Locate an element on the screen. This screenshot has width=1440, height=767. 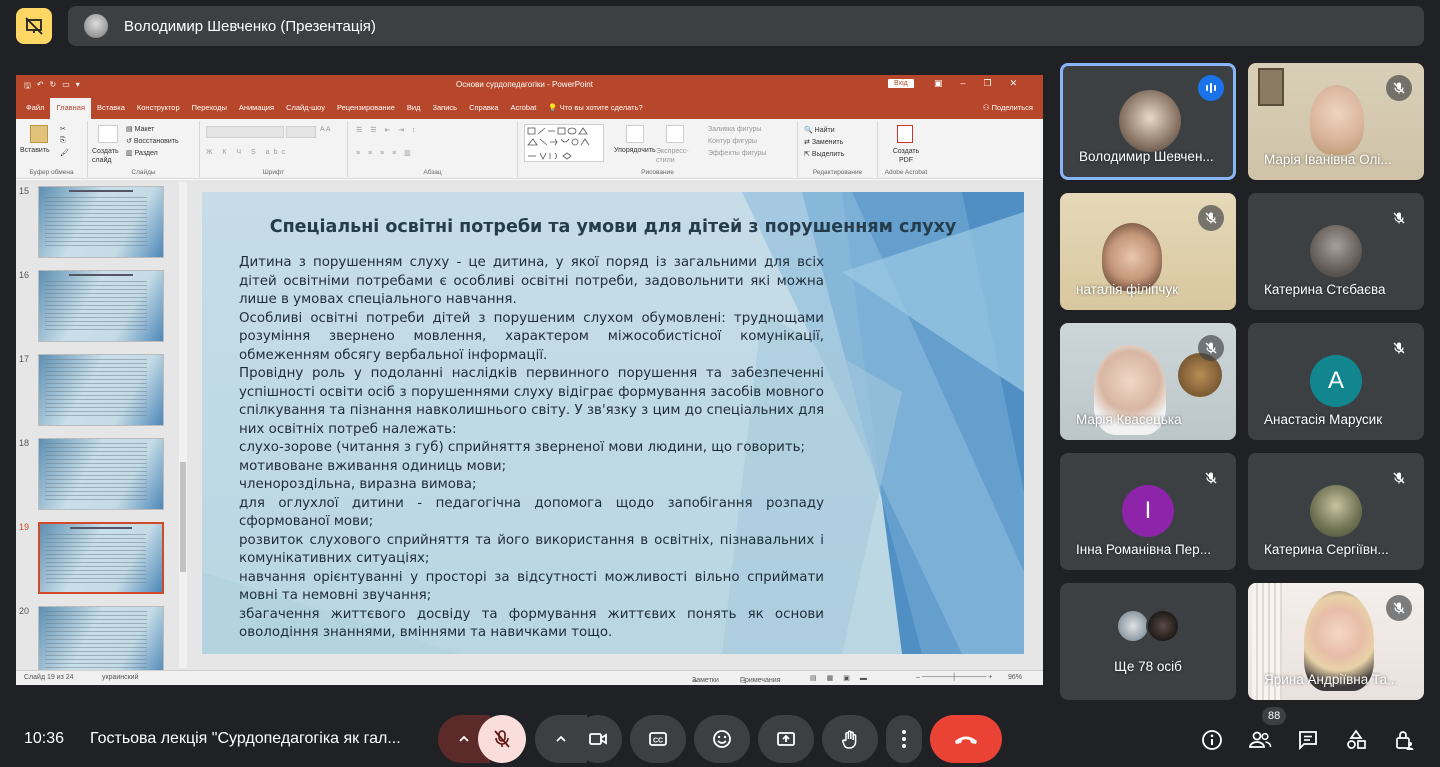
tab-slideshow: Слайд-шоу is located at coordinates (305, 111).